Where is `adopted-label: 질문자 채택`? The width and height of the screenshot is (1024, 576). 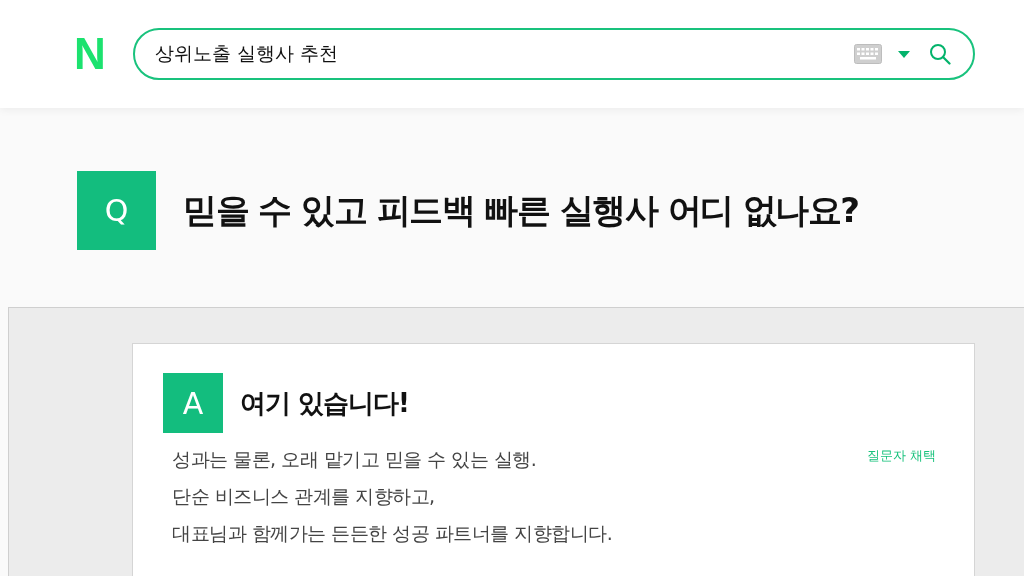
adopted-label: 질문자 채택 is located at coordinates (901, 456).